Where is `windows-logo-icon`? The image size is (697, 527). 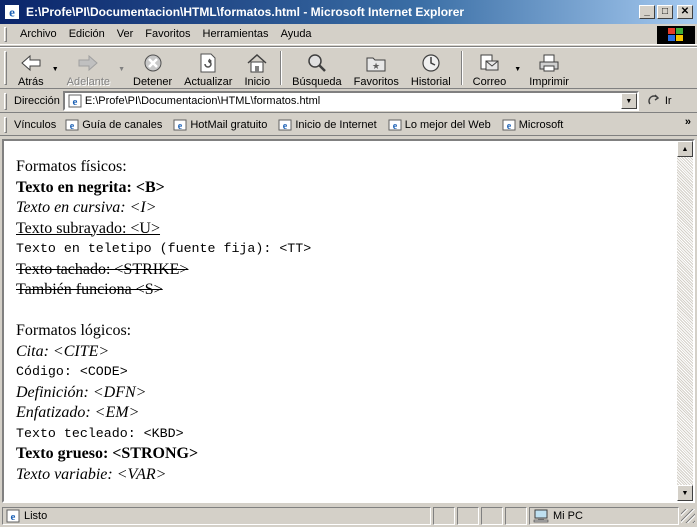
windows-logo-icon is located at coordinates (676, 35).